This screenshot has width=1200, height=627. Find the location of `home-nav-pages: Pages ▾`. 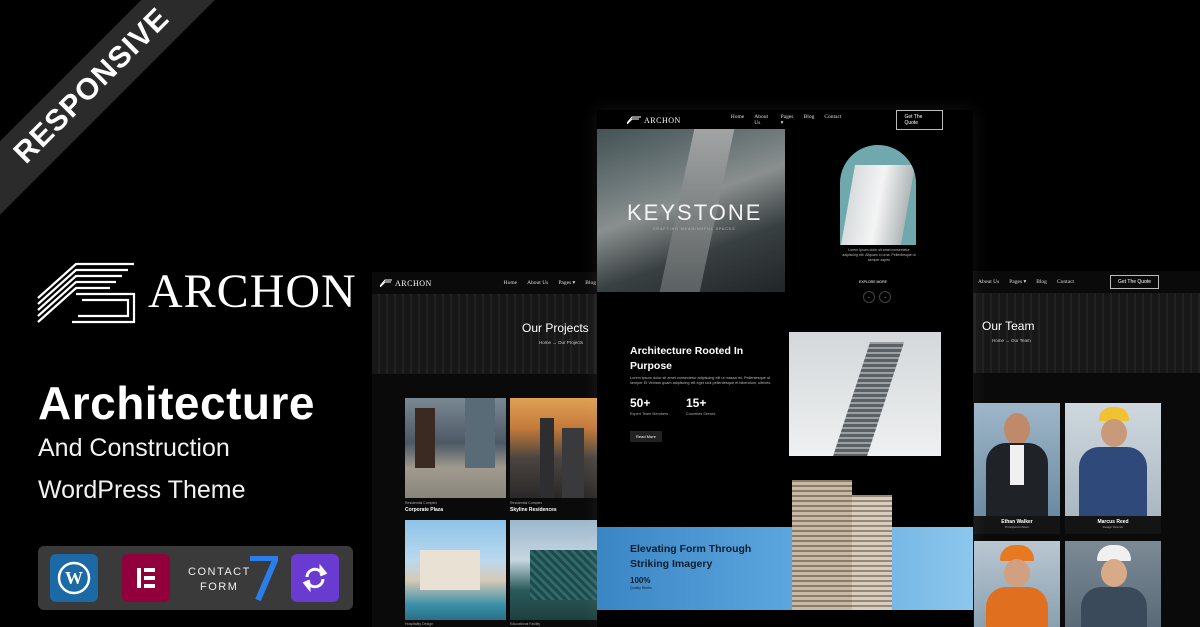

home-nav-pages: Pages ▾ is located at coordinates (787, 120).